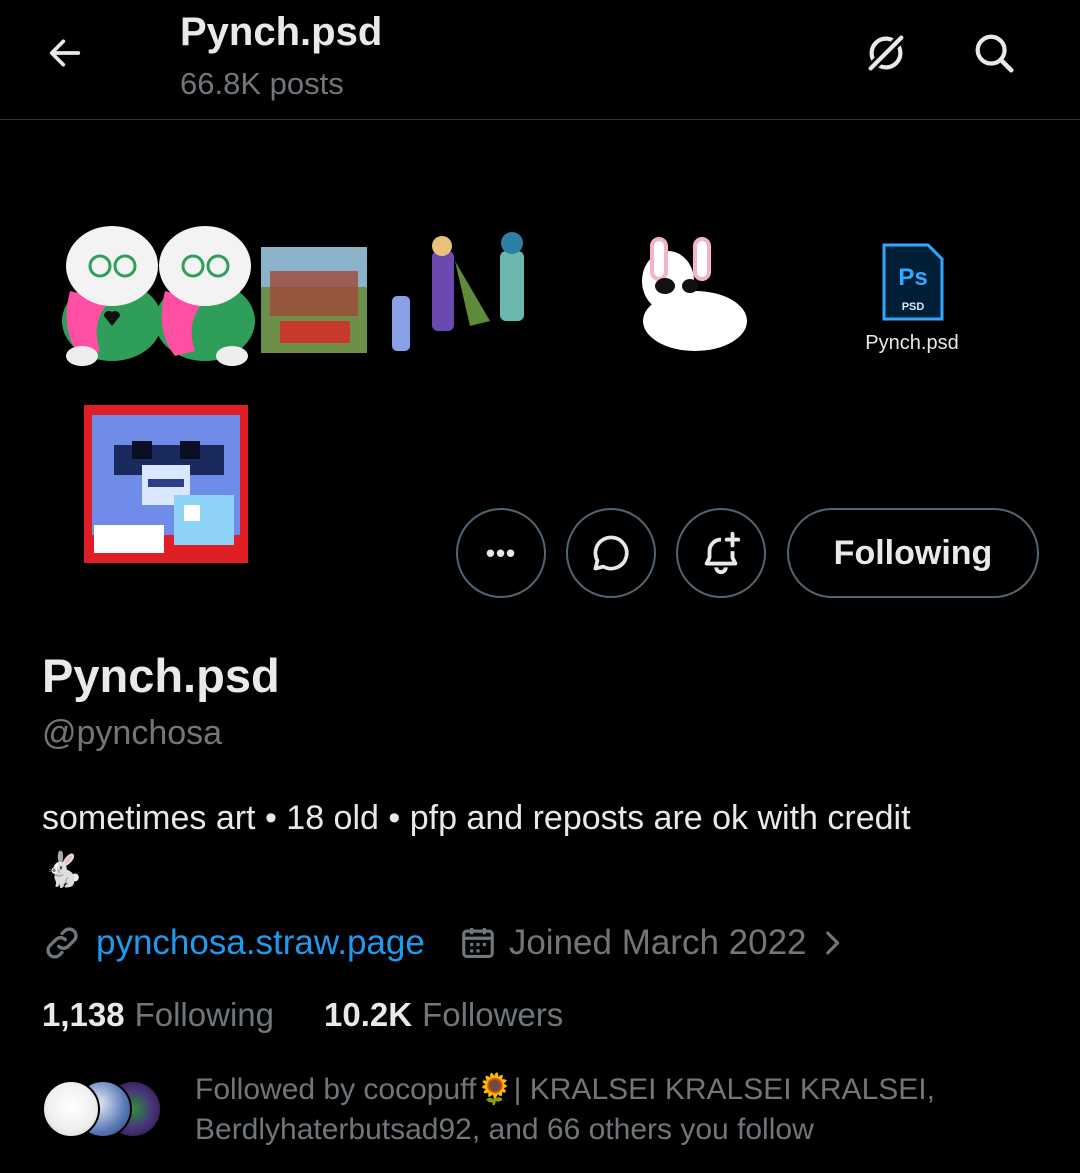 The height and width of the screenshot is (1173, 1080). What do you see at coordinates (132, 733) in the screenshot?
I see `user-handle: @pynchosa` at bounding box center [132, 733].